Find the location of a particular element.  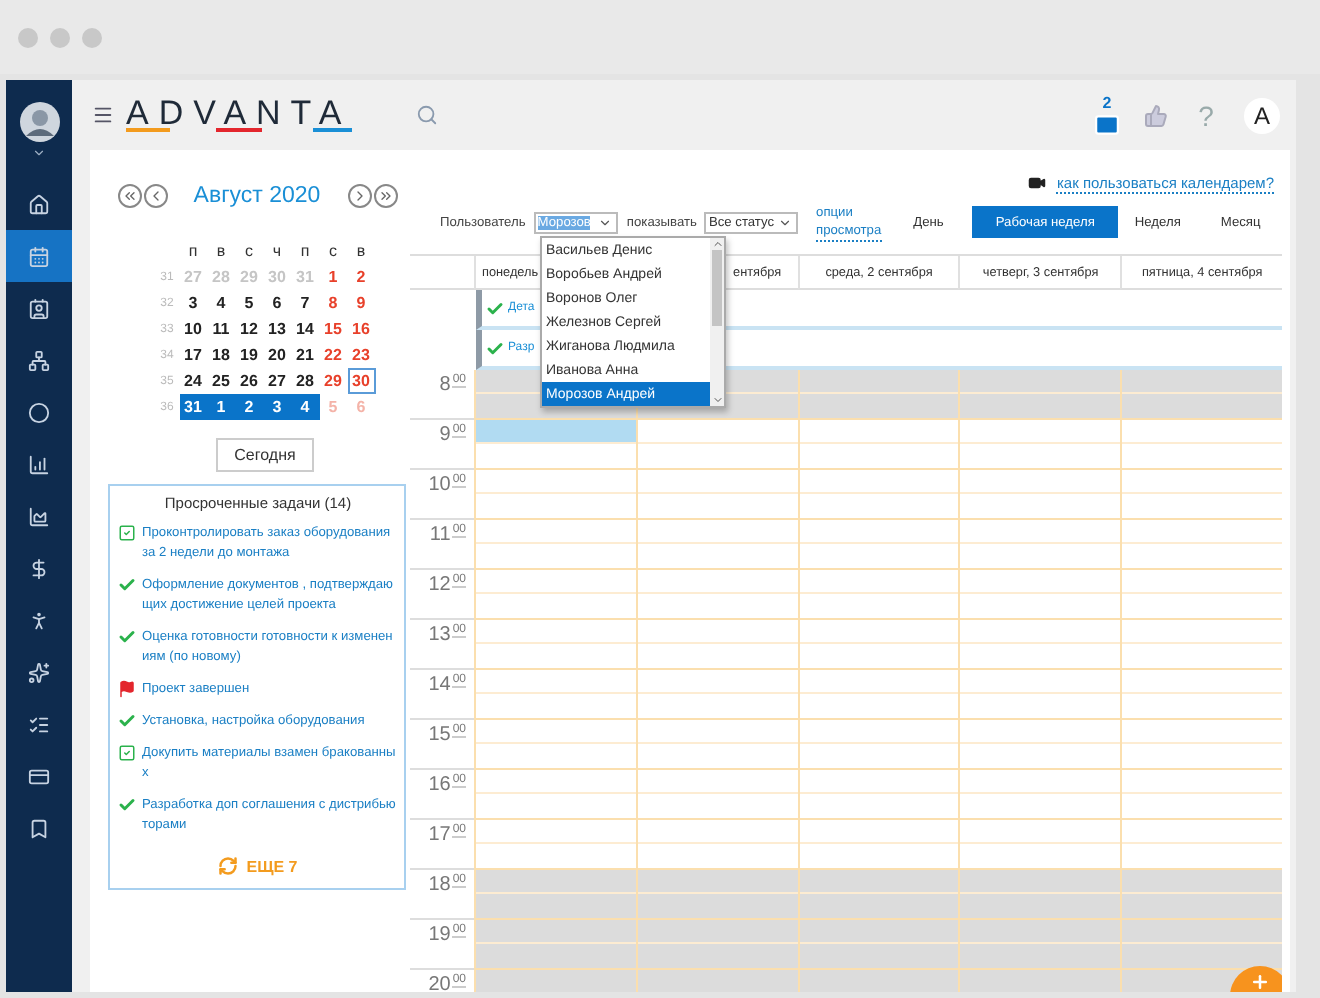

hour-label: 15 is located at coordinates (439, 735).